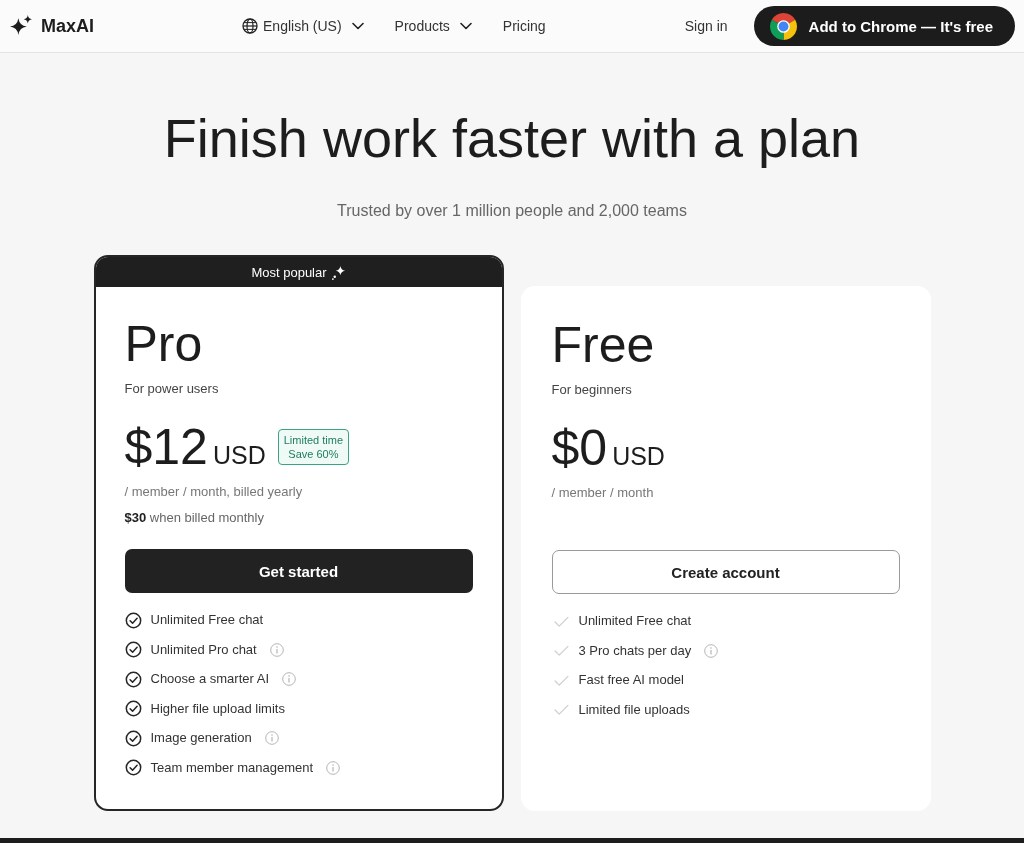 The height and width of the screenshot is (843, 1024). Describe the element at coordinates (201, 738) in the screenshot. I see `feature-text: Image generation` at that location.